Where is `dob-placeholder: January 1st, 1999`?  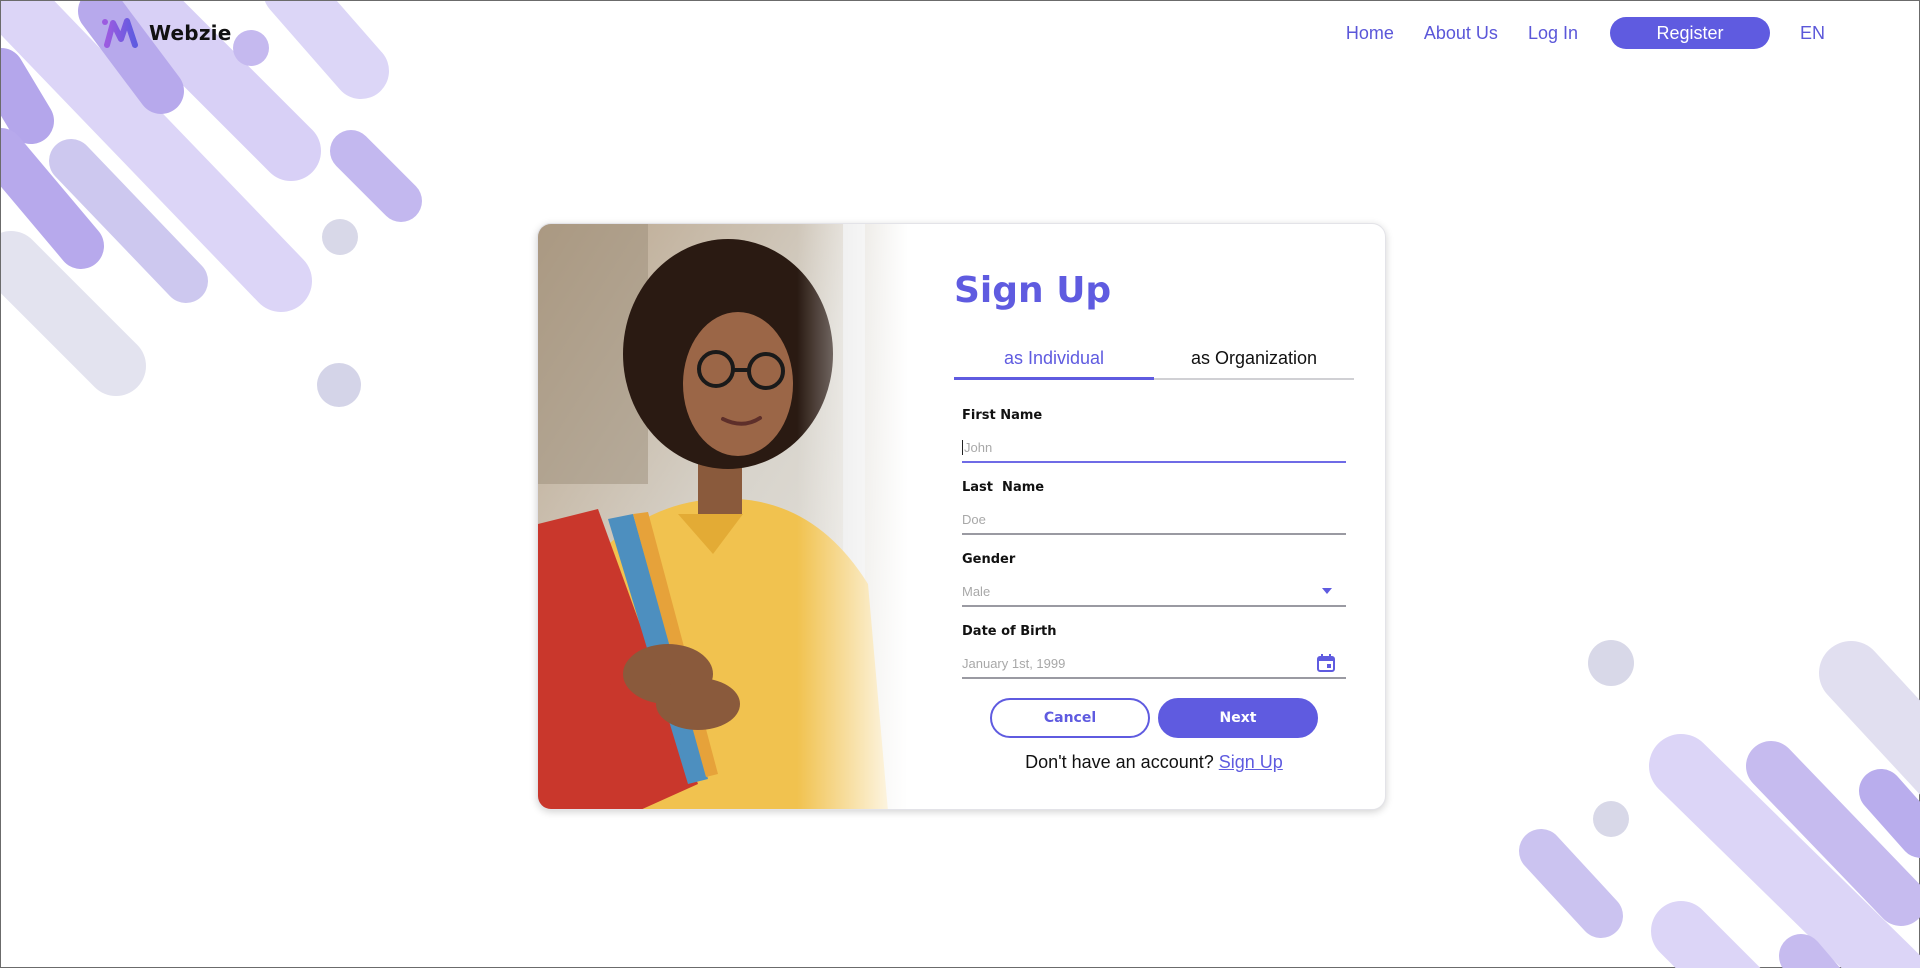
dob-placeholder: January 1st, 1999 is located at coordinates (1014, 663).